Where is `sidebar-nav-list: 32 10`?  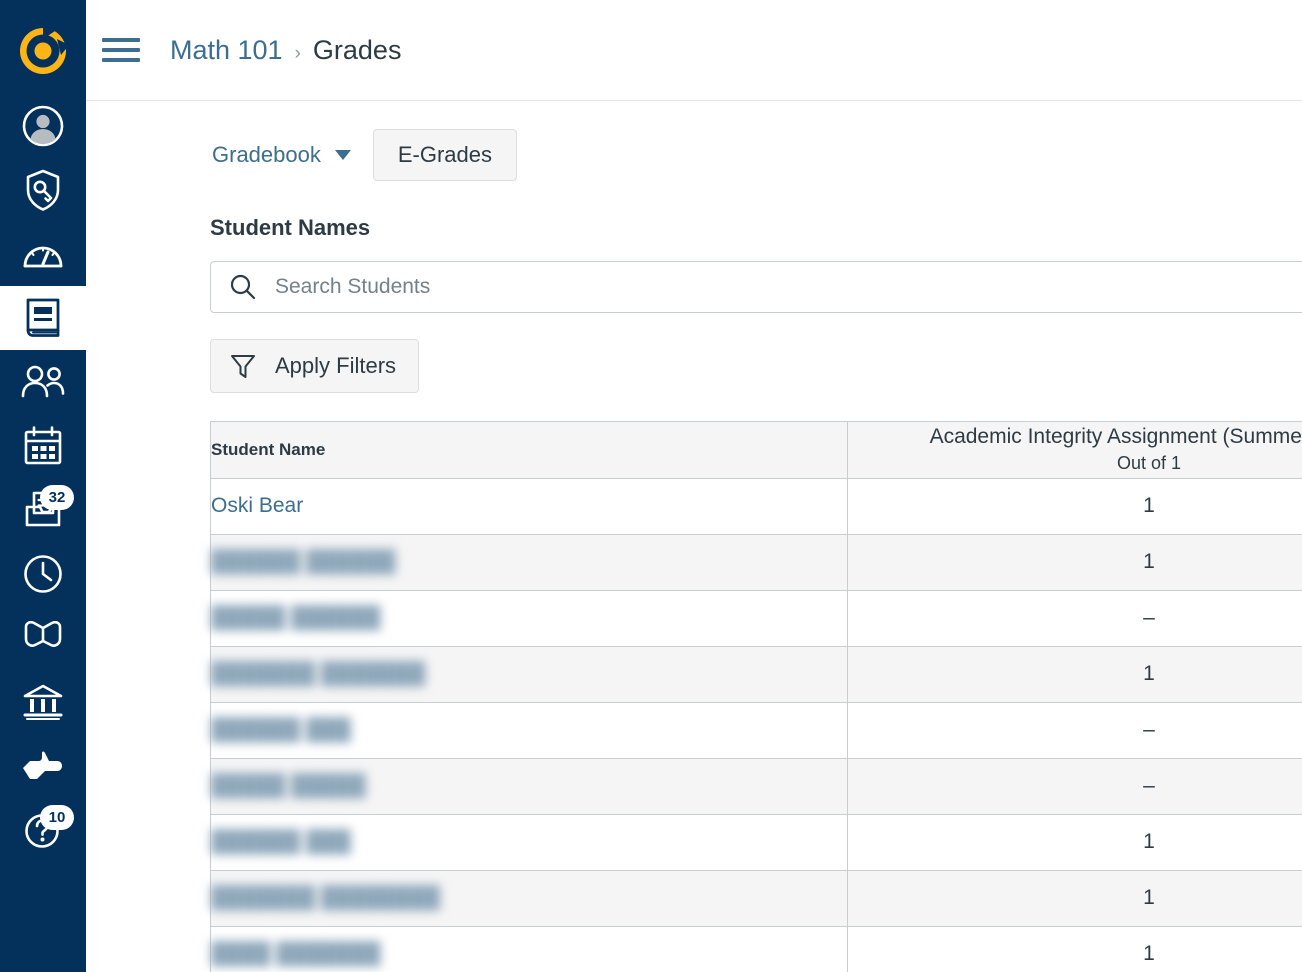
sidebar-nav-list: 32 10 is located at coordinates (43, 478).